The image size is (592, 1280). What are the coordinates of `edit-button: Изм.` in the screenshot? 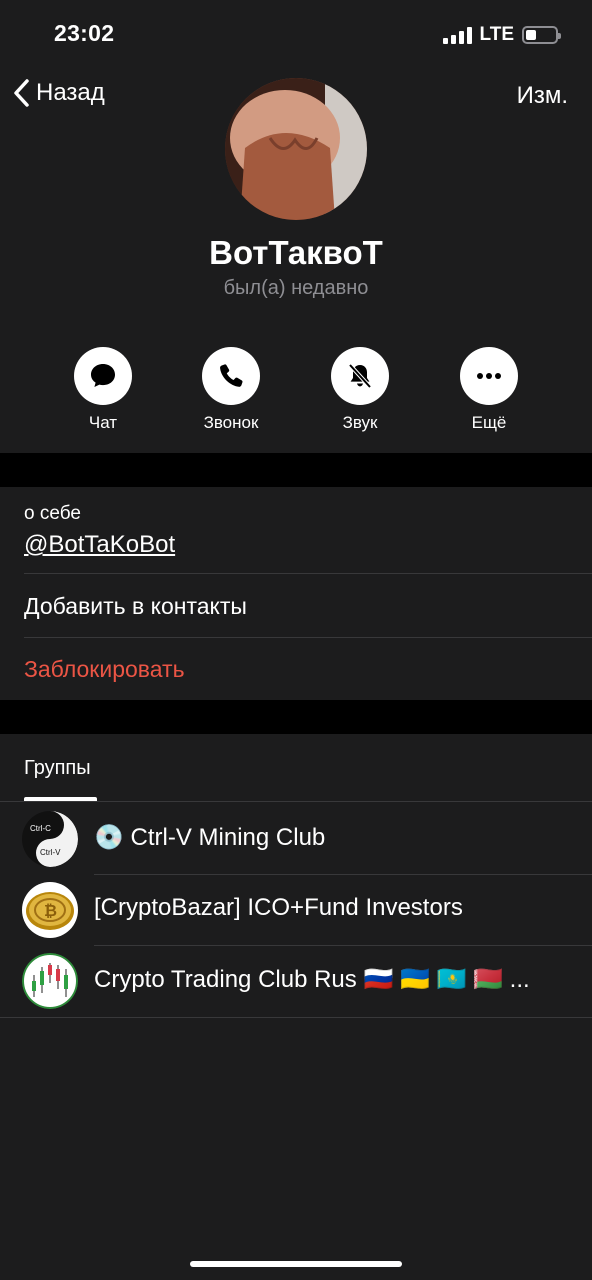 It's located at (542, 96).